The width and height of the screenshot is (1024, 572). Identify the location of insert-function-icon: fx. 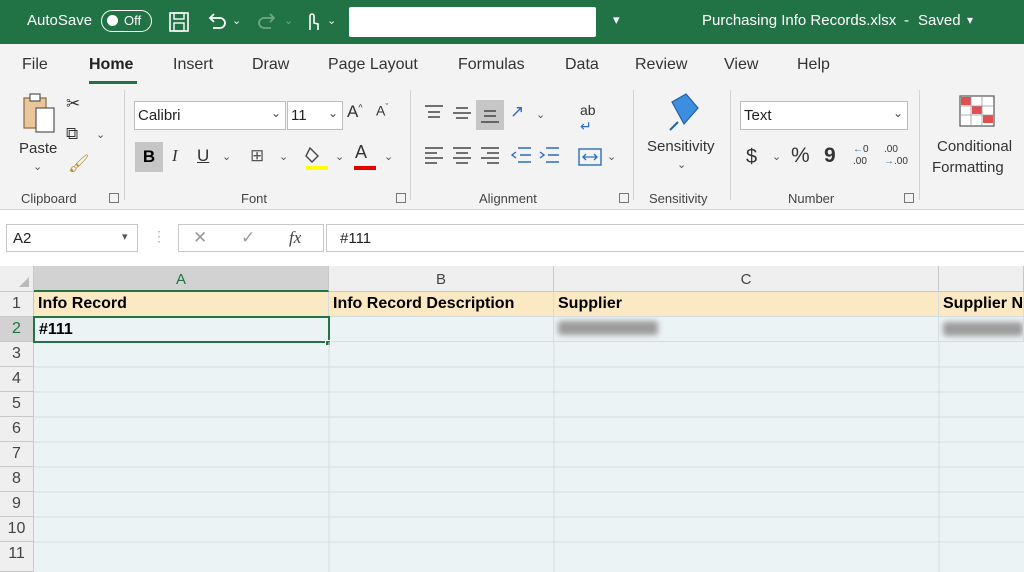
(295, 238).